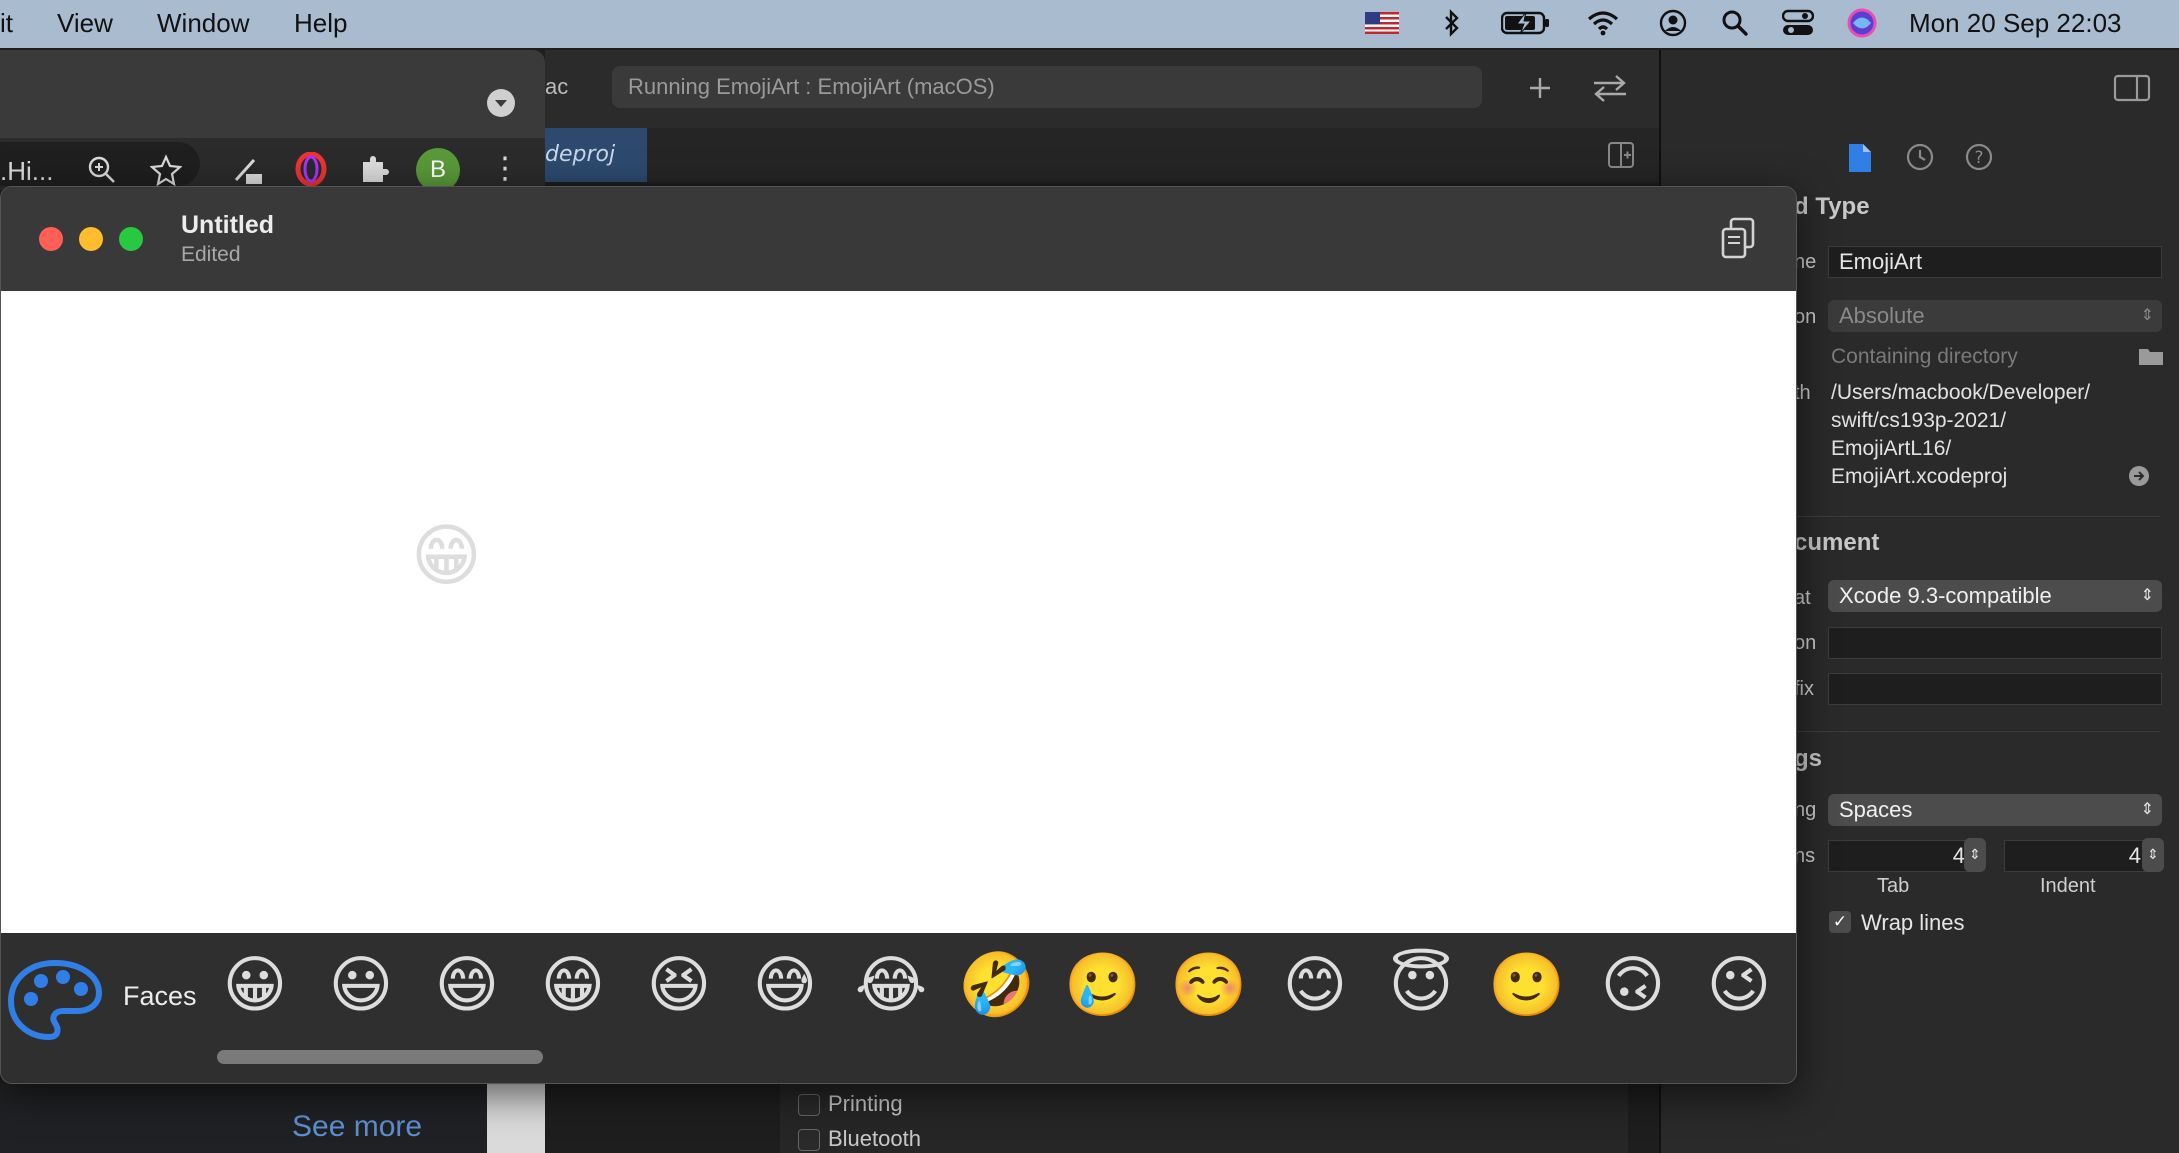  Describe the element at coordinates (573, 985) in the screenshot. I see `palette-emoji: 😁` at that location.